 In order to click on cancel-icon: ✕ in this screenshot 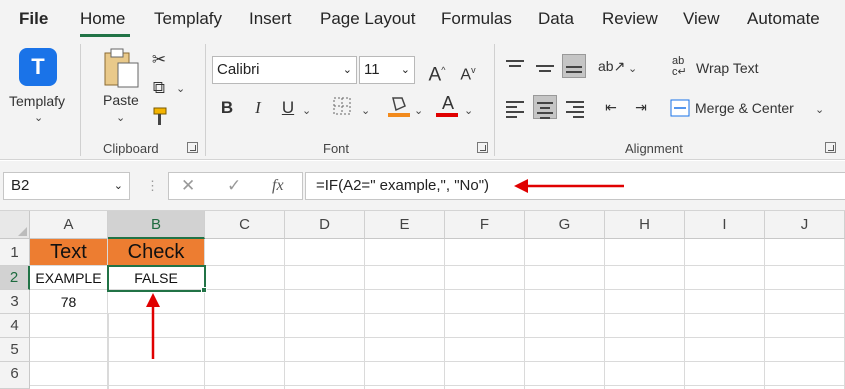, I will do `click(188, 186)`.